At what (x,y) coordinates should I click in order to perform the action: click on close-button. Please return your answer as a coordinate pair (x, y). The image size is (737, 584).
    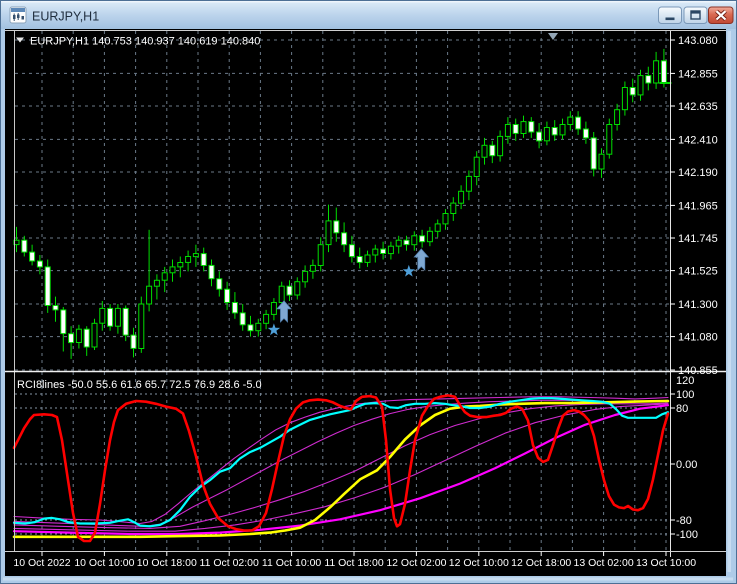
    Looking at the image, I should click on (721, 15).